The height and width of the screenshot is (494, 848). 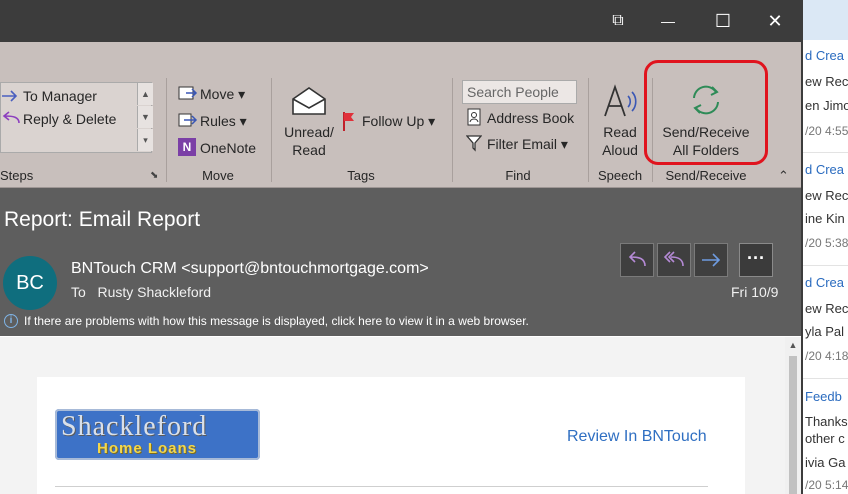 What do you see at coordinates (723, 21) in the screenshot?
I see `maximize-button: ☐` at bounding box center [723, 21].